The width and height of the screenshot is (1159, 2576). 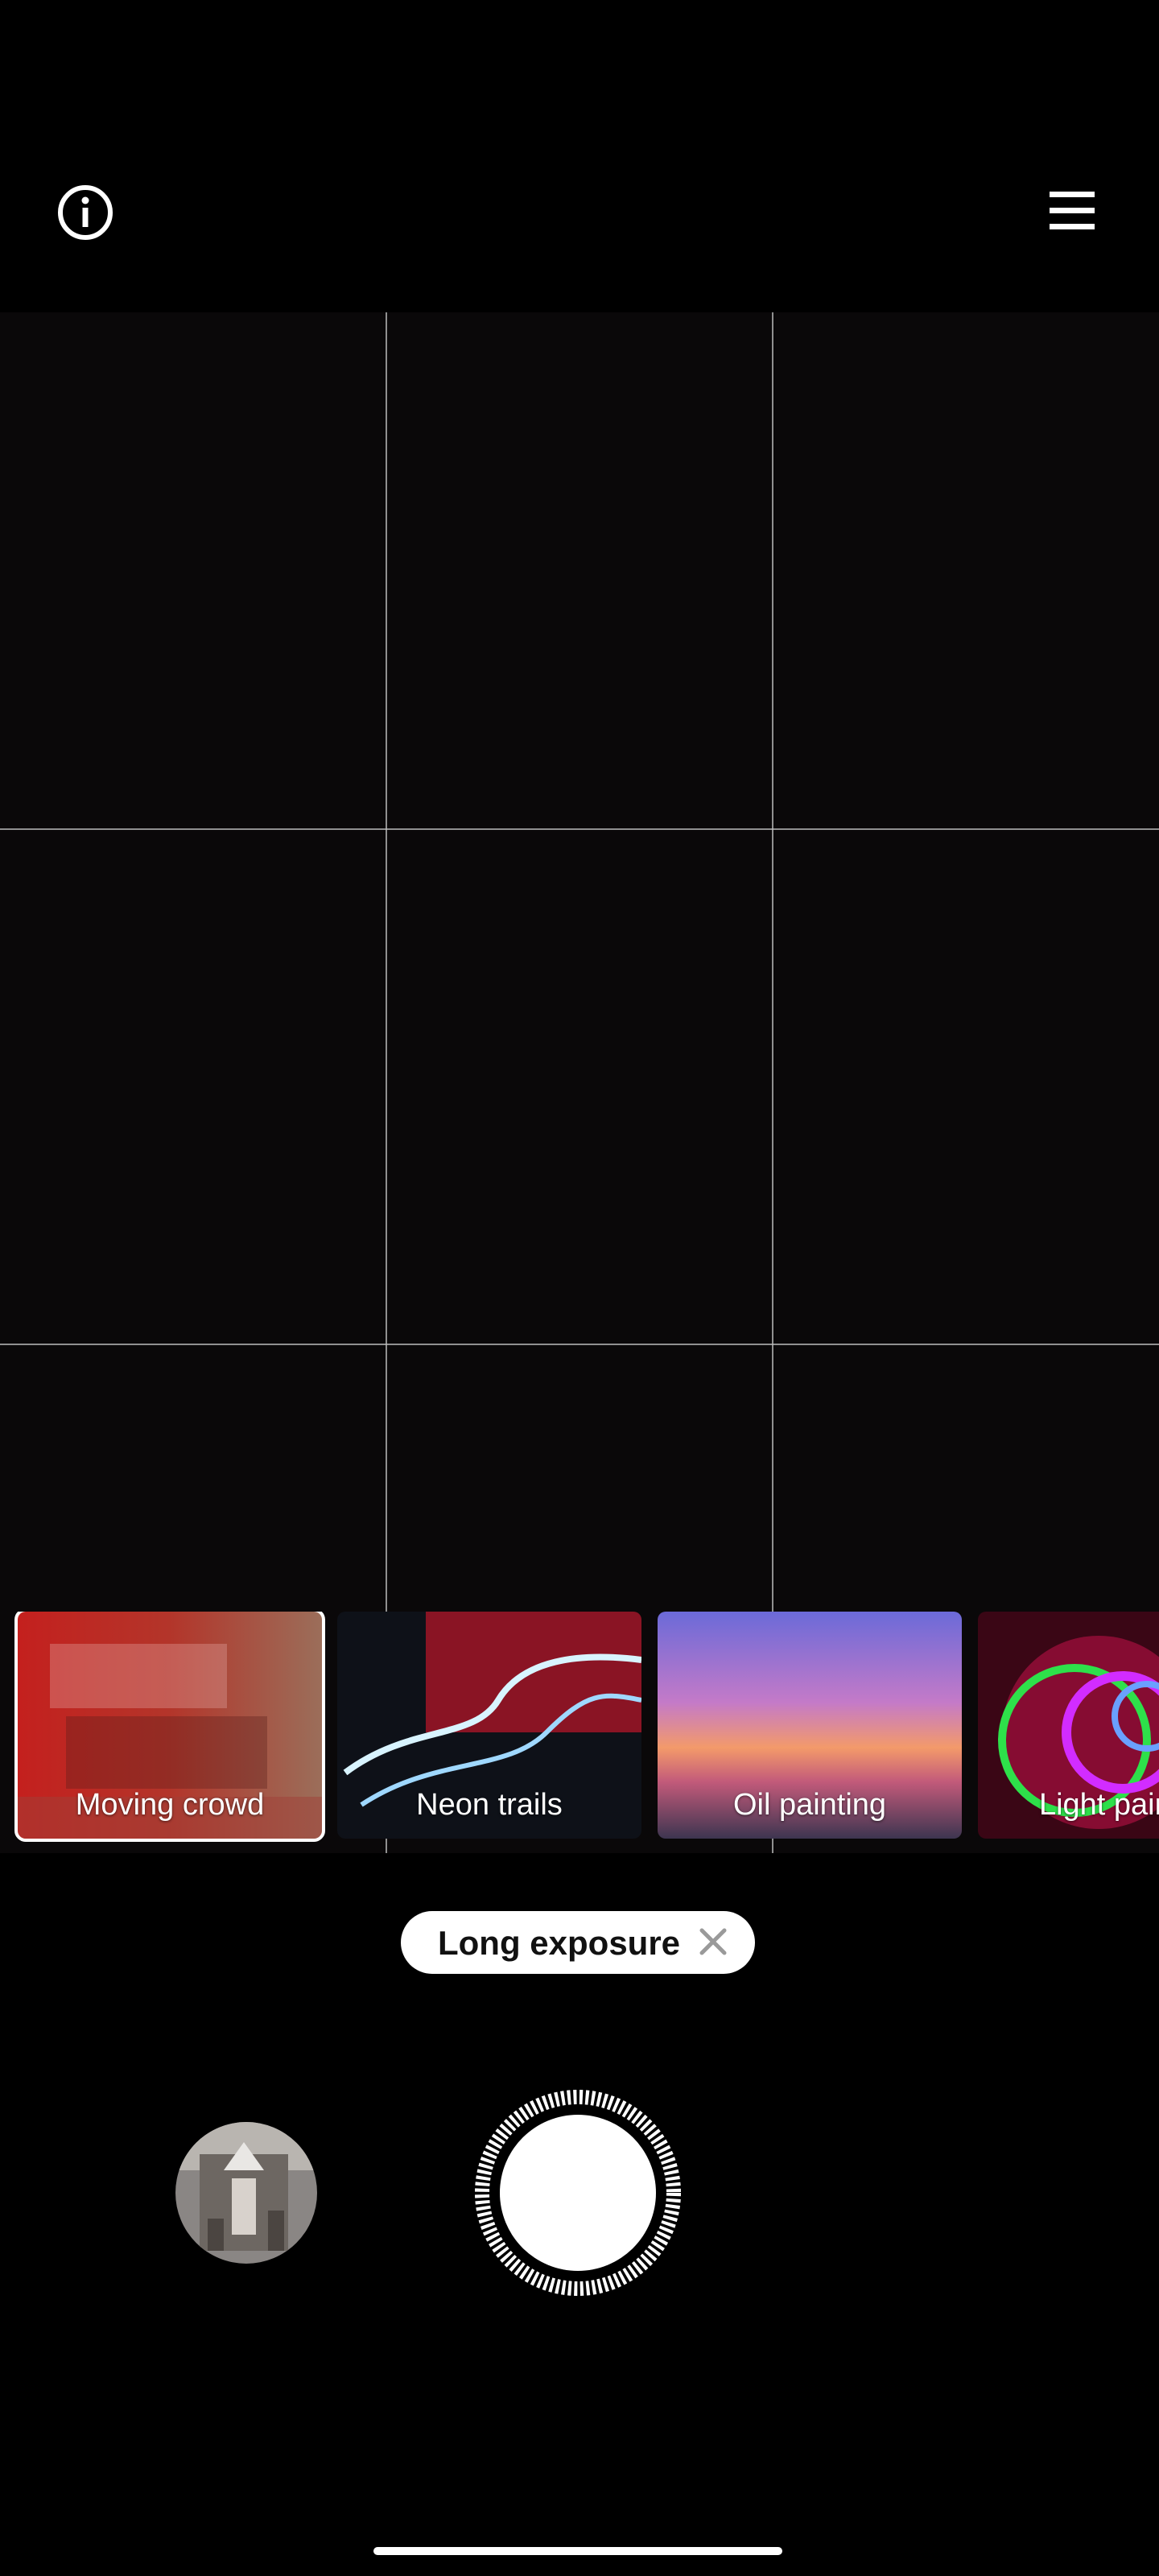 What do you see at coordinates (489, 1725) in the screenshot?
I see `filter-neon-trails: Neon trails` at bounding box center [489, 1725].